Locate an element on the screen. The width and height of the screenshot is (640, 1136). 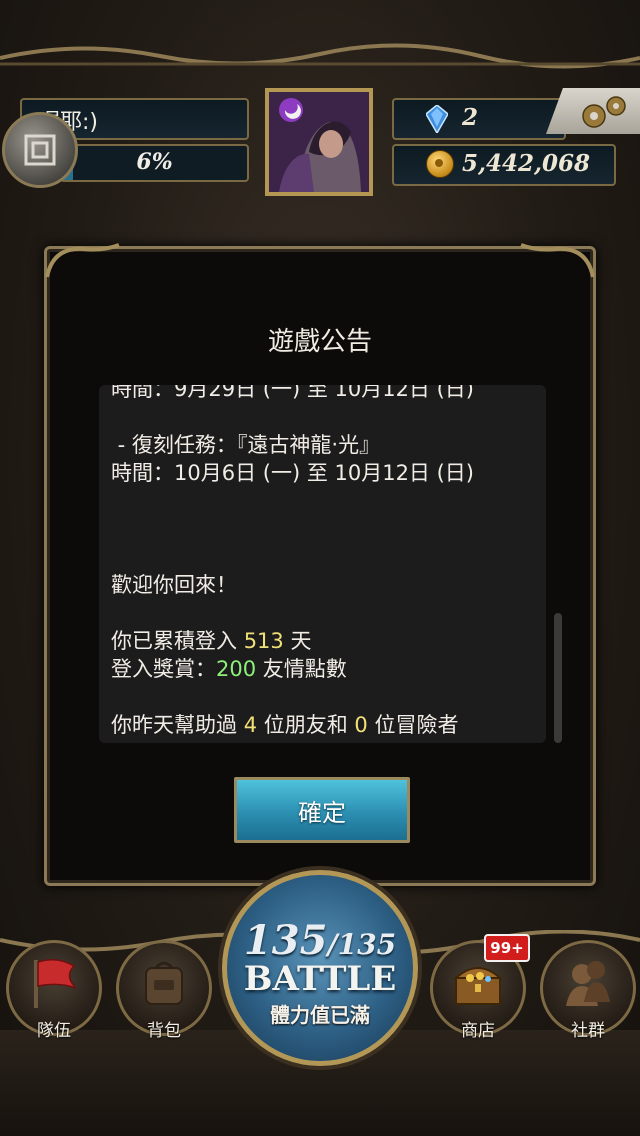
announcement-line: - 復刻任務：『遠古神龍‧光』 is located at coordinates (246, 445).